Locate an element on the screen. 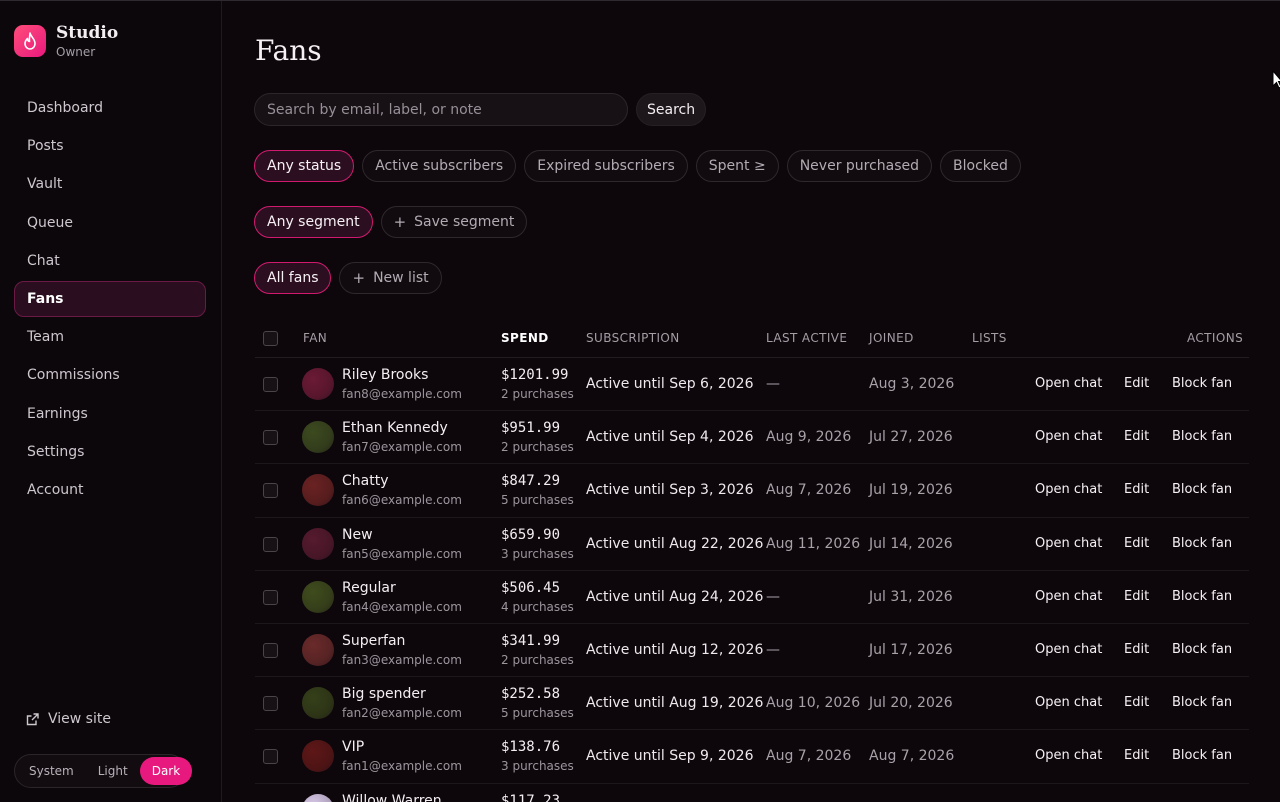 The width and height of the screenshot is (1280, 802). sidebar-item-earnings: Earnings is located at coordinates (110, 414).